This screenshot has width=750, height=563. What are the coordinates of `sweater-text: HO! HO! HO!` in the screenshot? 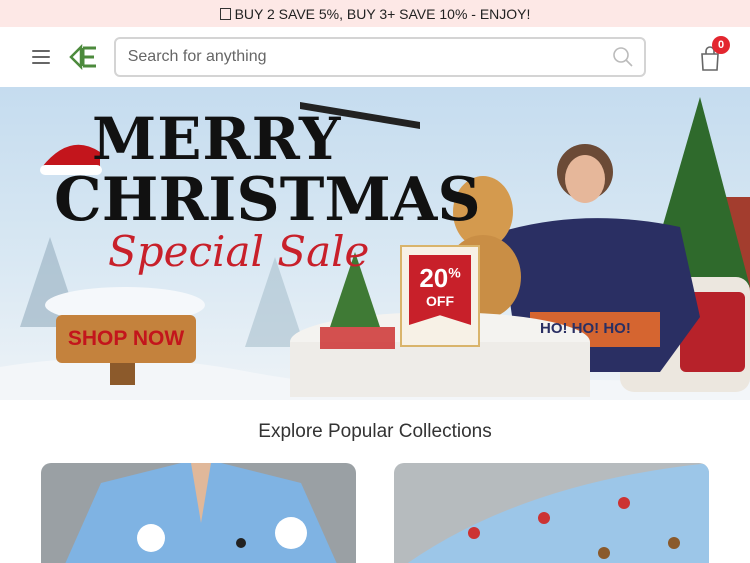 It's located at (585, 328).